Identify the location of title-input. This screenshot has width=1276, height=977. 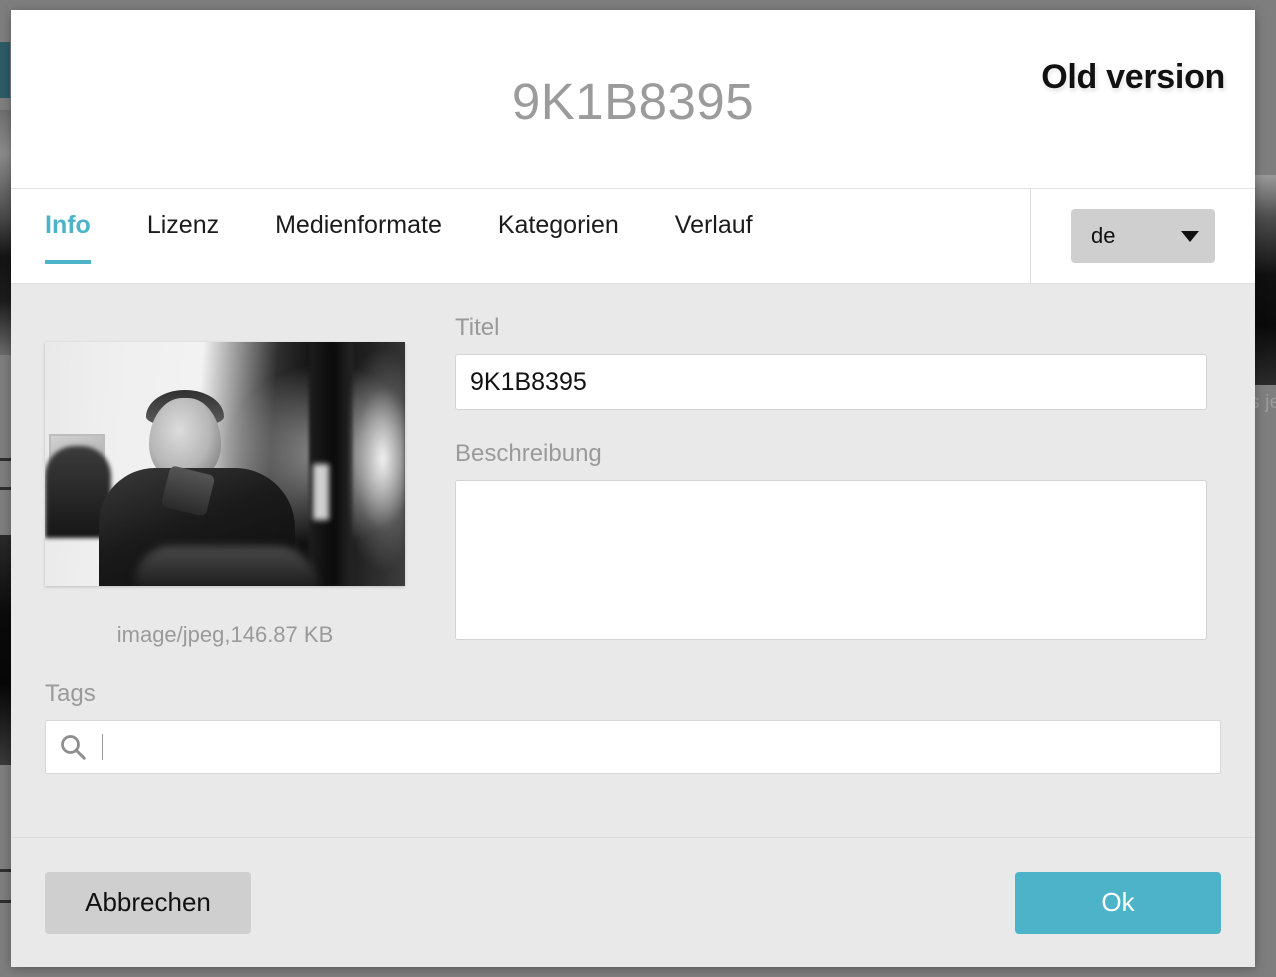
(831, 382).